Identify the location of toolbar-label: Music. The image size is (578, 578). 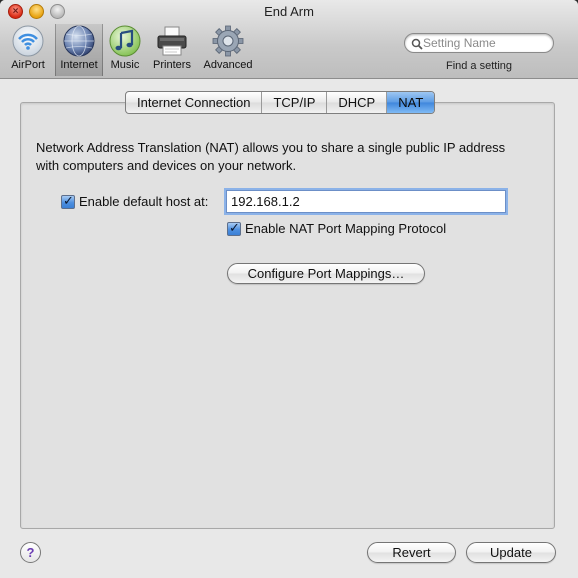
(125, 65).